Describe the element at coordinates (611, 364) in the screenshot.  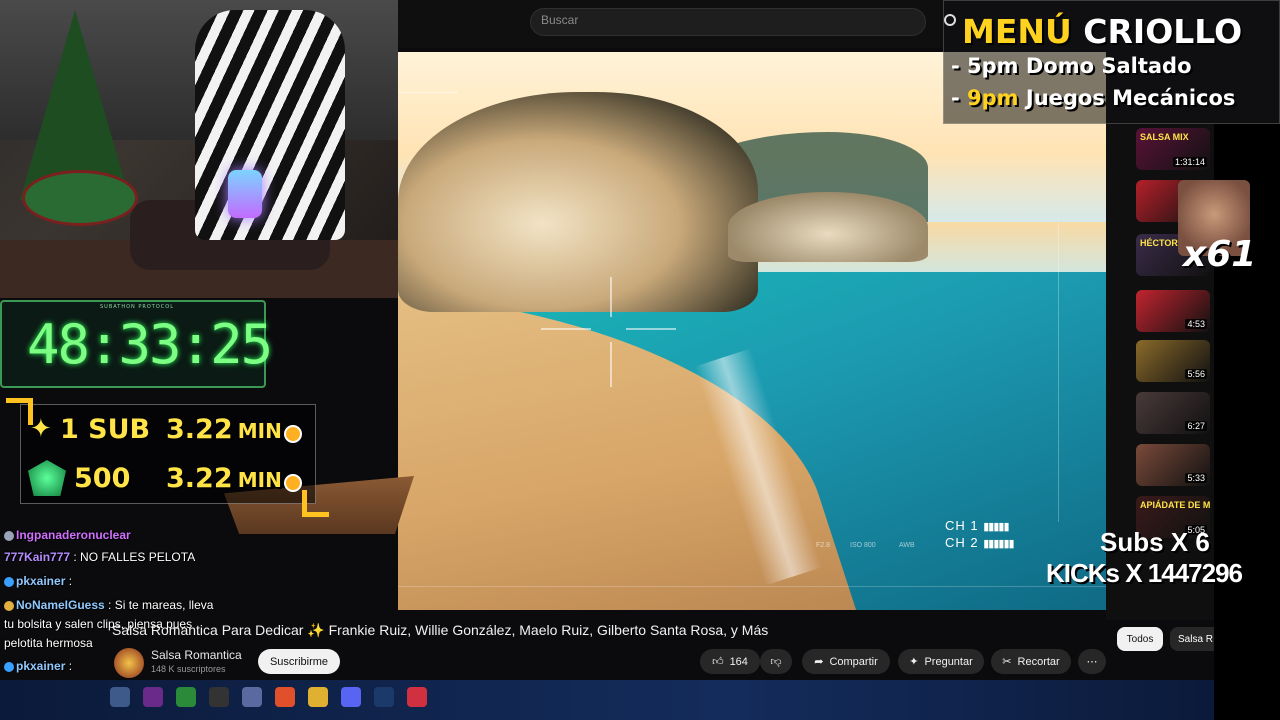
I see `hud-crosshair-v2` at that location.